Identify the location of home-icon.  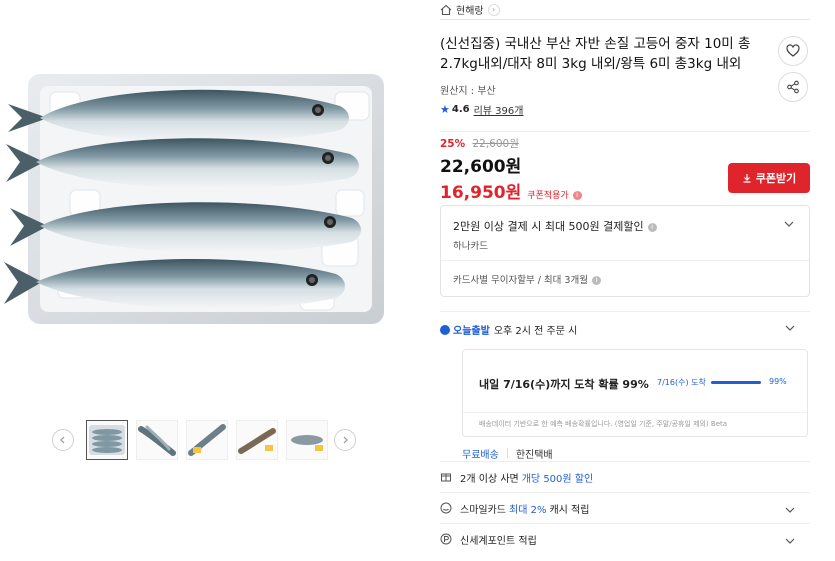
(446, 9).